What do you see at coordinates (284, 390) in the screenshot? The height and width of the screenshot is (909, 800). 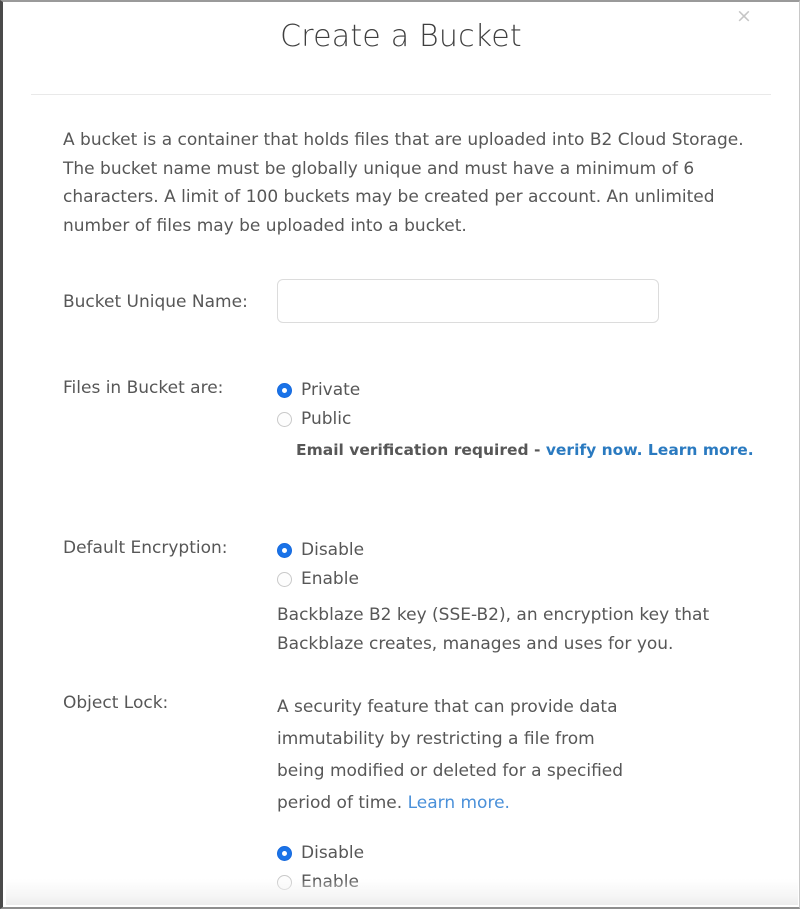 I see `radio-private-icon` at bounding box center [284, 390].